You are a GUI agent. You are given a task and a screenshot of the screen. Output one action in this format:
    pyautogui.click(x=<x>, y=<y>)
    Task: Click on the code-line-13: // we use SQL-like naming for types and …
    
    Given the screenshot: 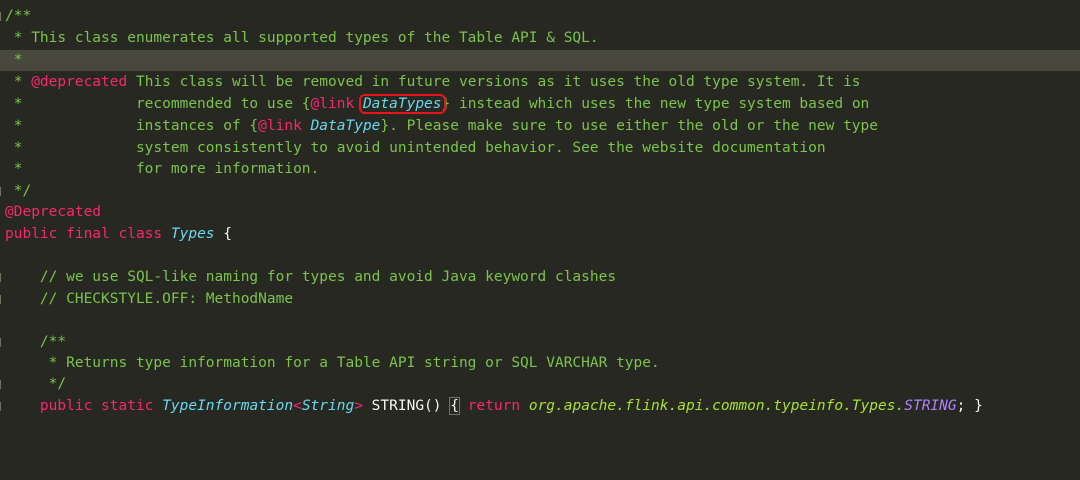 What is the action you would take?
    pyautogui.click(x=540, y=277)
    